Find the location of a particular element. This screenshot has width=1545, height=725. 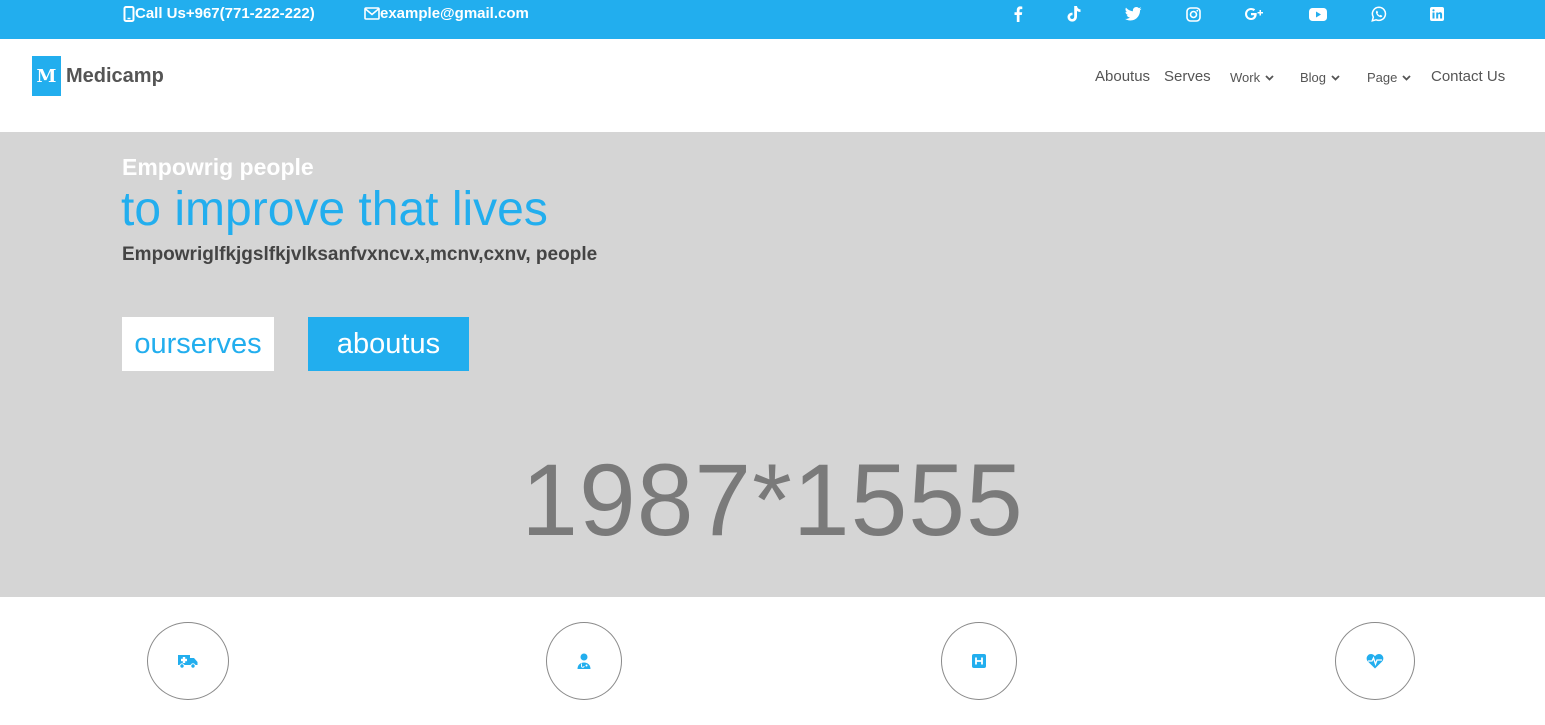

contact-email: example@gmail.com is located at coordinates (446, 13).